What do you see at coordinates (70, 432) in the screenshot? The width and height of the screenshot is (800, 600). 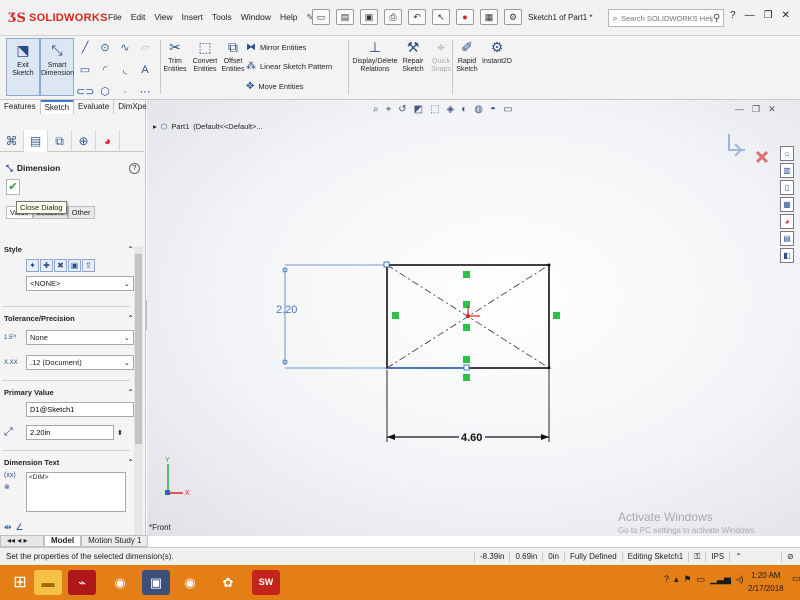 I see `dimension-value-field` at bounding box center [70, 432].